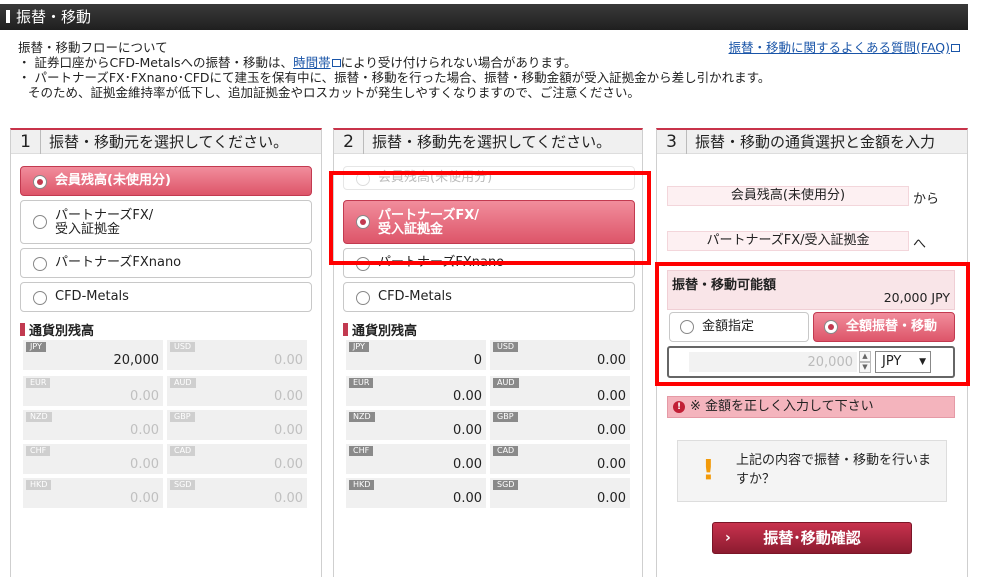  I want to click on title-bar-mark, so click(8, 16).